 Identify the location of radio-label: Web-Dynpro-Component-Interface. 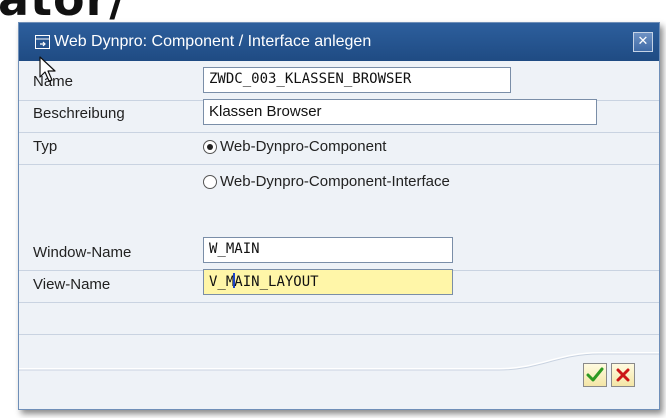
(335, 181).